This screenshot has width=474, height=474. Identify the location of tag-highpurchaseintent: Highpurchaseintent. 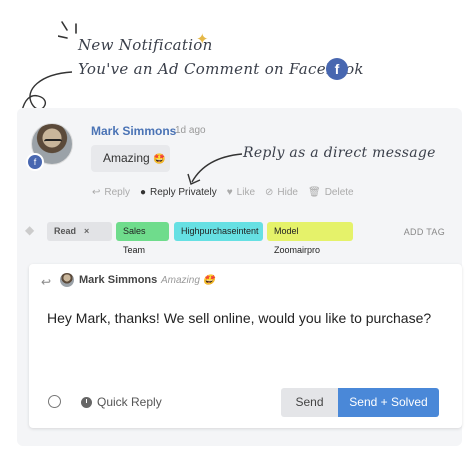
(218, 231).